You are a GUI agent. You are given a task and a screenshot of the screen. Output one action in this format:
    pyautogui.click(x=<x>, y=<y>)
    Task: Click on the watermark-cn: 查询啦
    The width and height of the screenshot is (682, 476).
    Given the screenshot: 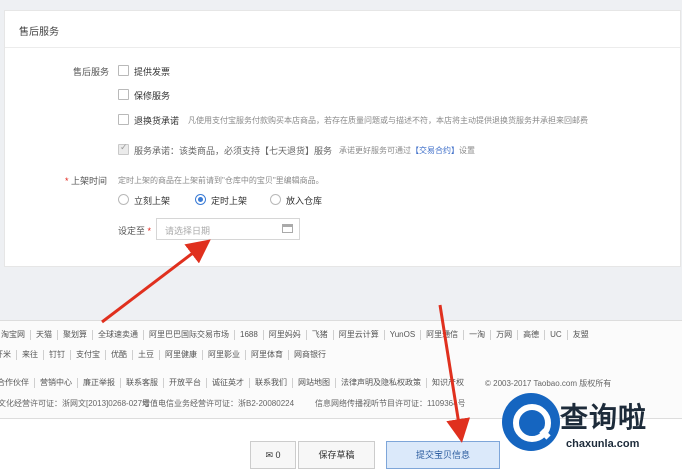 What is the action you would take?
    pyautogui.click(x=604, y=417)
    